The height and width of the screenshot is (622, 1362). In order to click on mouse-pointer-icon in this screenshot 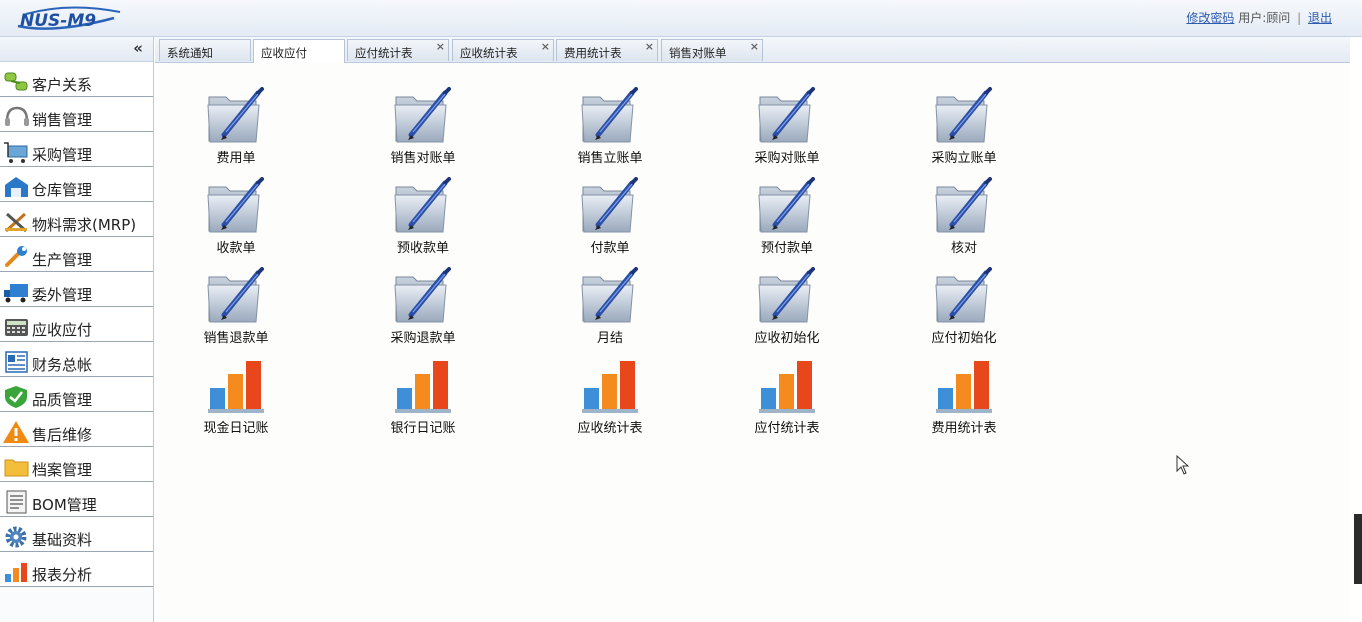, I will do `click(1183, 465)`.